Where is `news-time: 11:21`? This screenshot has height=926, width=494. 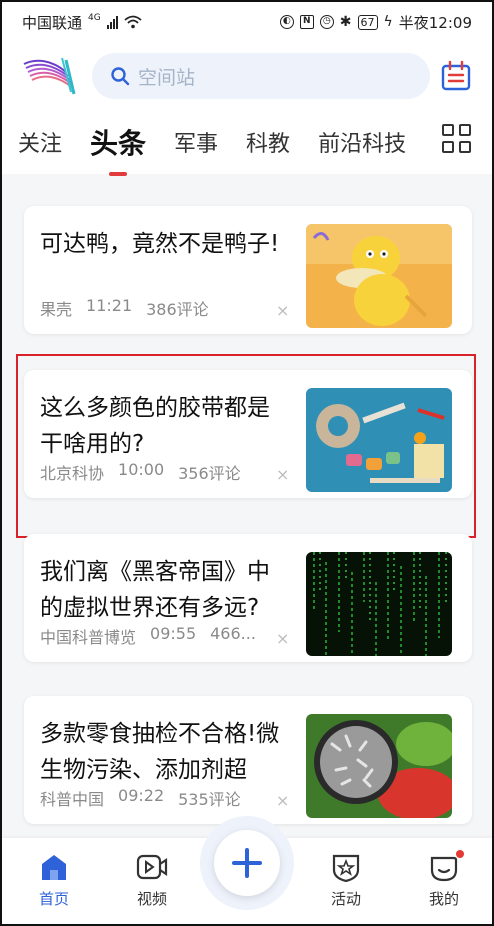
news-time: 11:21 is located at coordinates (109, 305).